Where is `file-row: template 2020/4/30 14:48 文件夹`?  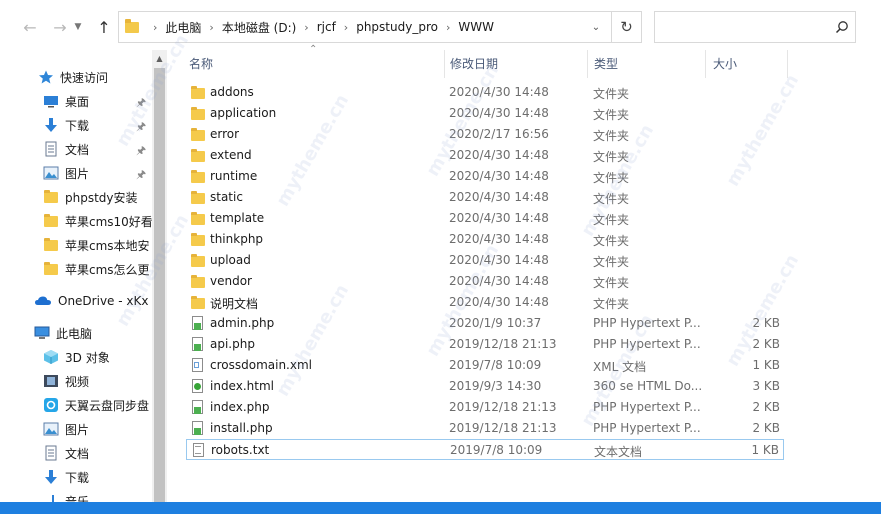 file-row: template 2020/4/30 14:48 文件夹 is located at coordinates (485, 218).